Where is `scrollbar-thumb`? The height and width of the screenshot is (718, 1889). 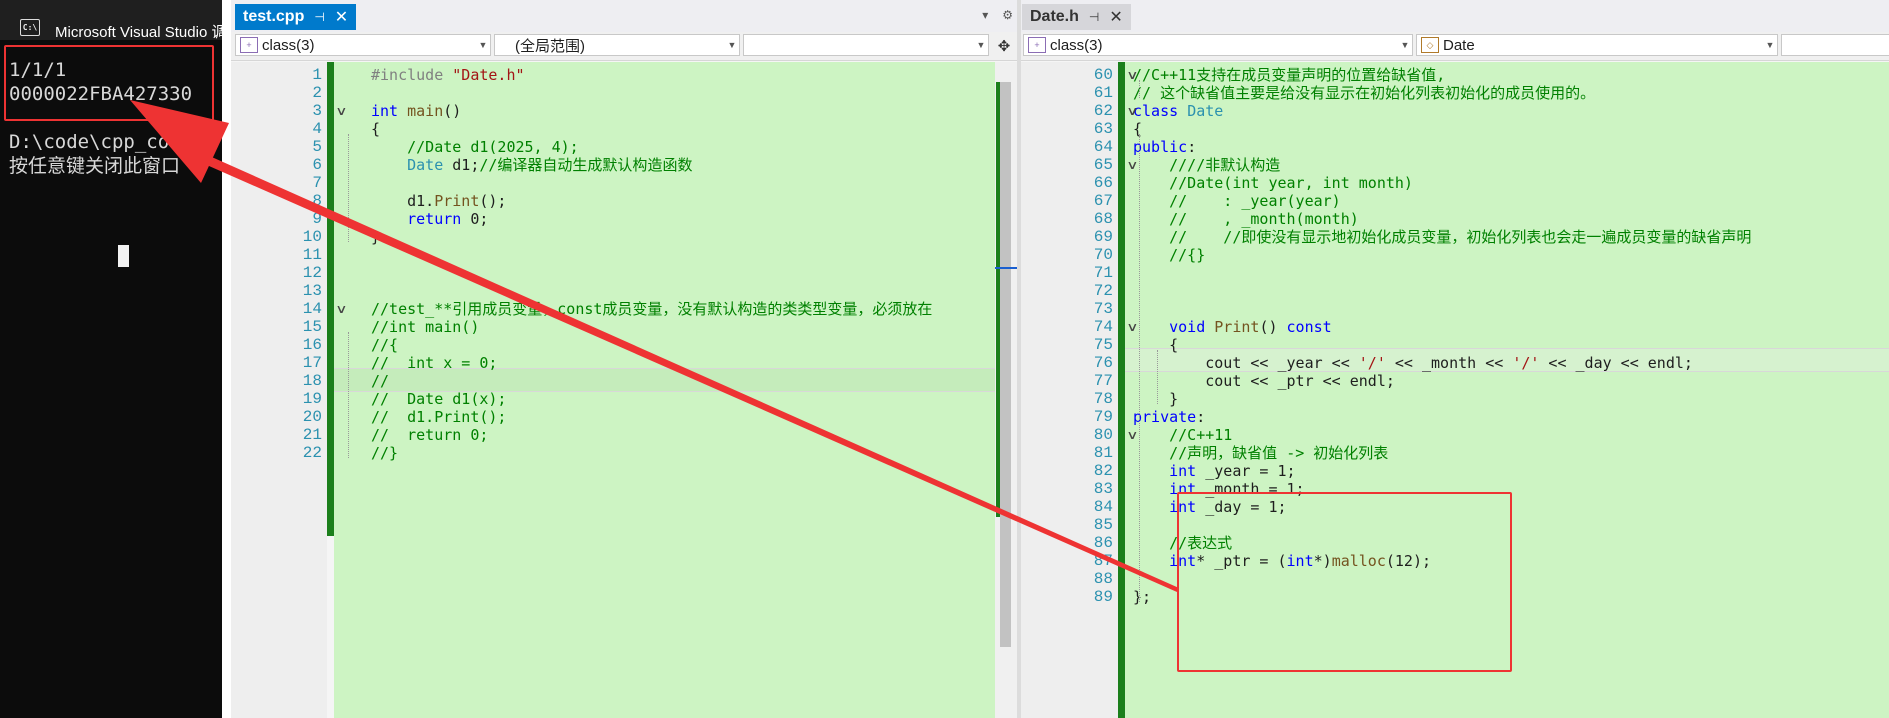
scrollbar-thumb is located at coordinates (1005, 364).